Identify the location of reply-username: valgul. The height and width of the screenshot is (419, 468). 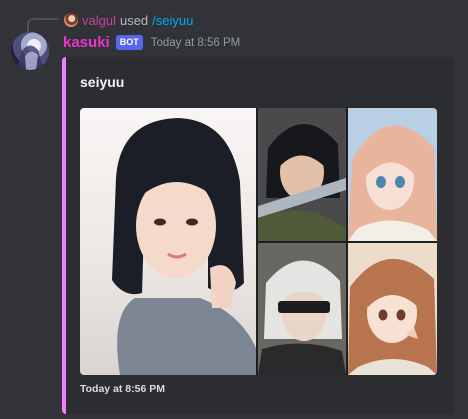
(99, 20).